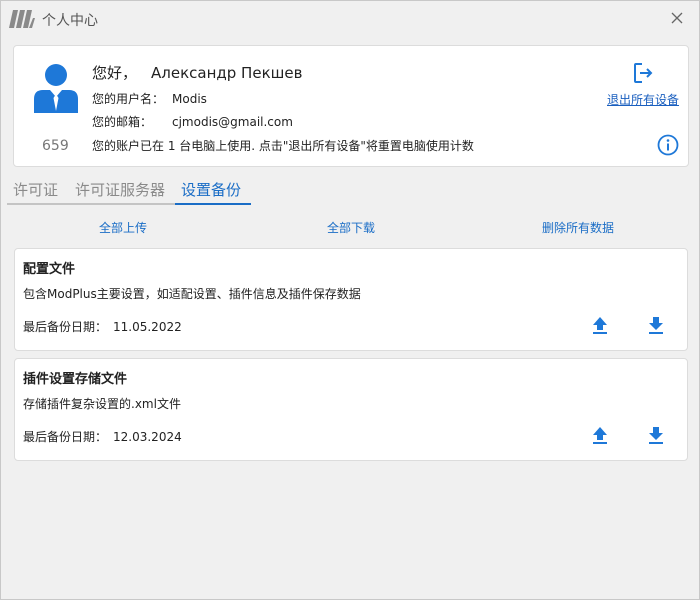  Describe the element at coordinates (115, 73) in the screenshot. I see `greeting-text: 您好，` at that location.